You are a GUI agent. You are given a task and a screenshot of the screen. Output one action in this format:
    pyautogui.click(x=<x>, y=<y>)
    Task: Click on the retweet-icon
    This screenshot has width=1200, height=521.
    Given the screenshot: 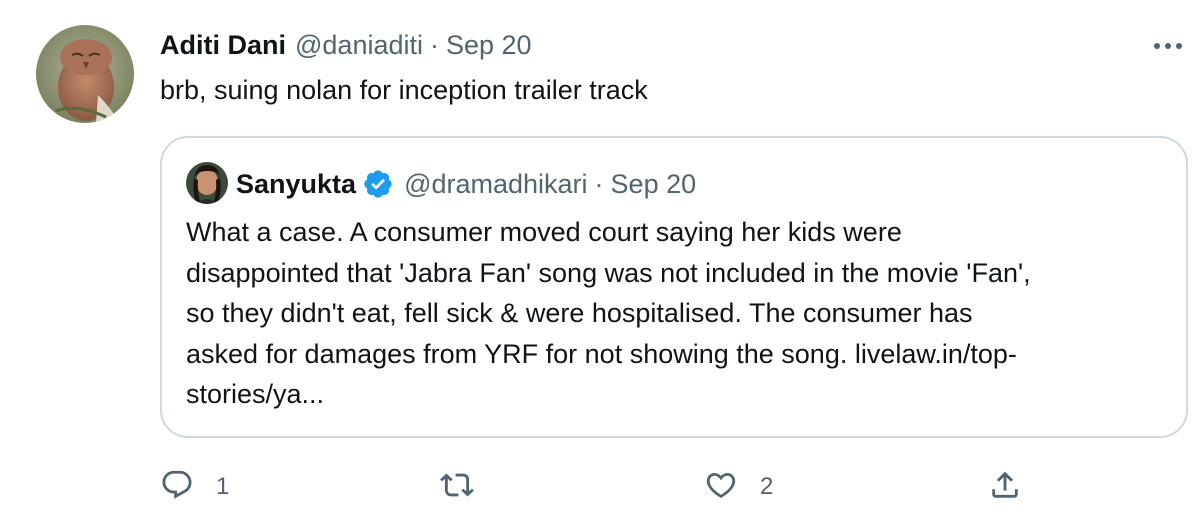 What is the action you would take?
    pyautogui.click(x=457, y=487)
    